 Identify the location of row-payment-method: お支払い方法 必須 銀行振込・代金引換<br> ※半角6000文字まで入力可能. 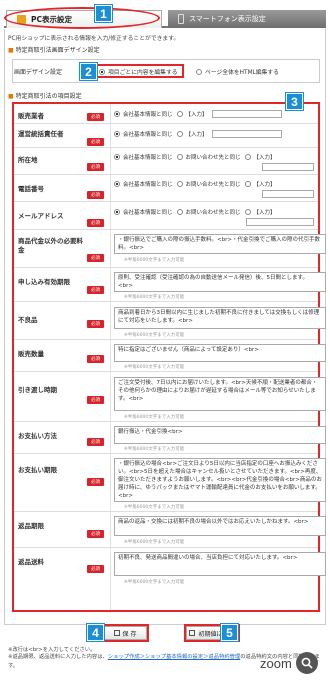
(170, 438).